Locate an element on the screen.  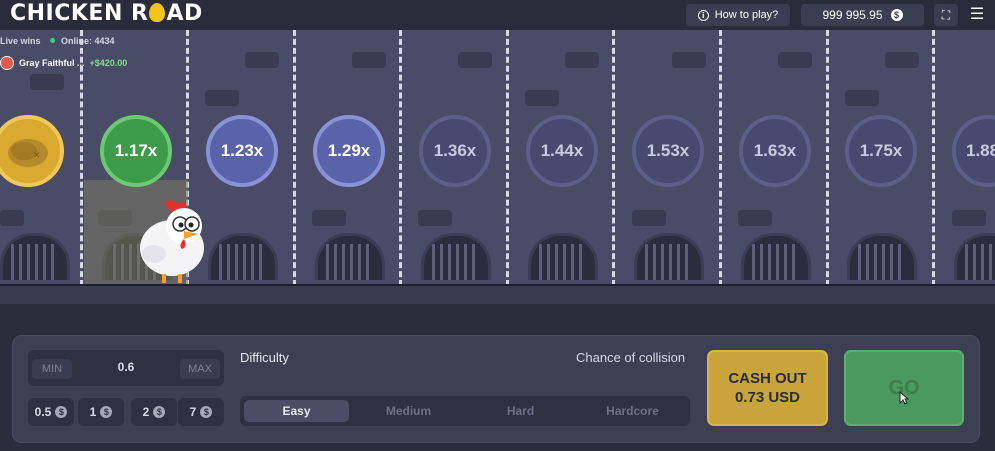
hamburger-icon: ☰ is located at coordinates (977, 14).